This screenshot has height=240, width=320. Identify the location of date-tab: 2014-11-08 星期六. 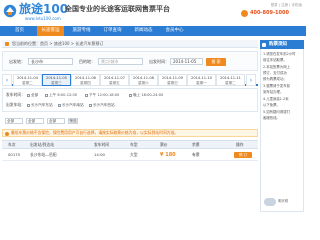
(143, 80).